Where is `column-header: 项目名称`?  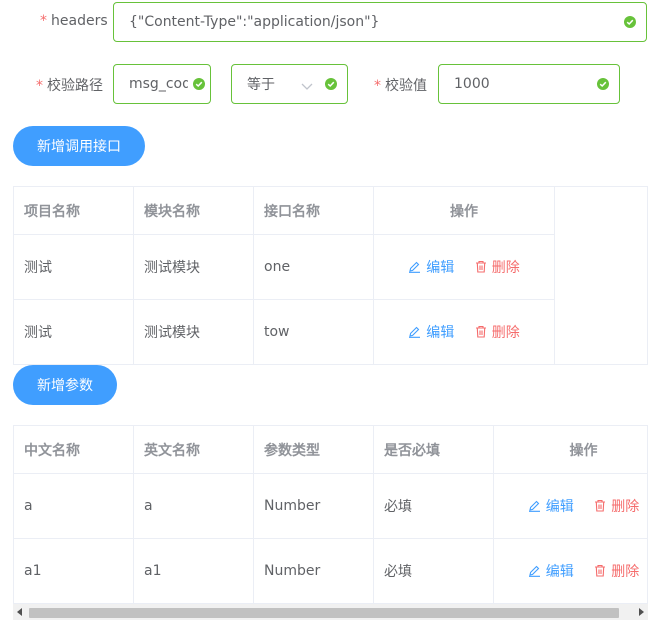
column-header: 项目名称 is located at coordinates (73, 210).